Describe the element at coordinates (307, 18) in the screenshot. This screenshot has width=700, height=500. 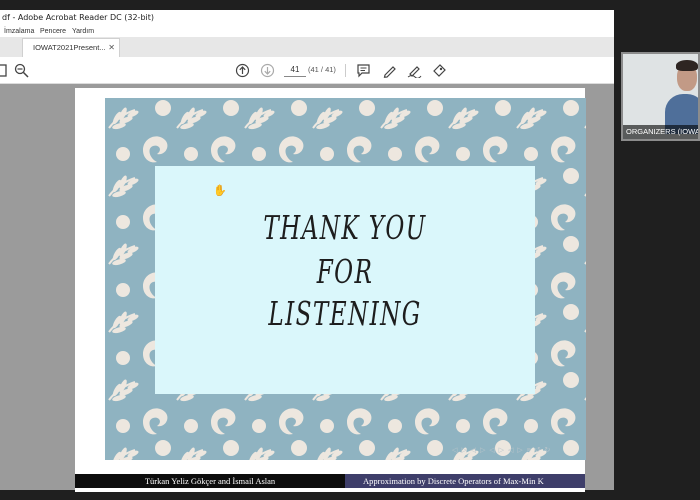
I see `window-title: df - Adobe Acrobat Reader DC (32-bit)` at that location.